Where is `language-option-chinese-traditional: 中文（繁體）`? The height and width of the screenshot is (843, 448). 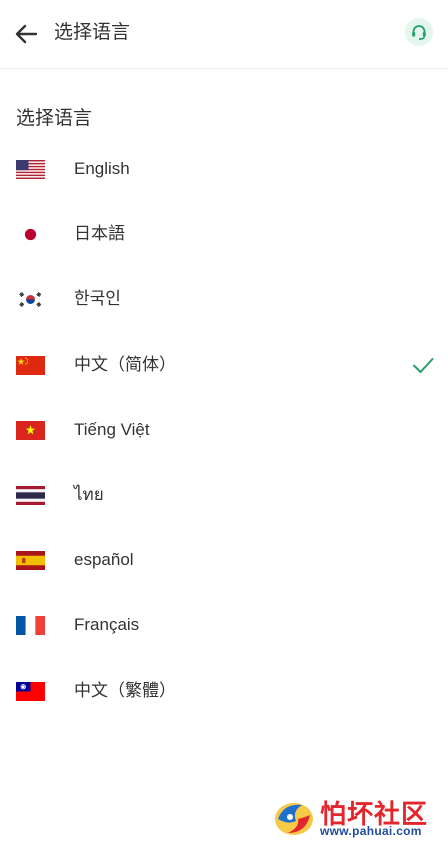 language-option-chinese-traditional: 中文（繁體） is located at coordinates (224, 690).